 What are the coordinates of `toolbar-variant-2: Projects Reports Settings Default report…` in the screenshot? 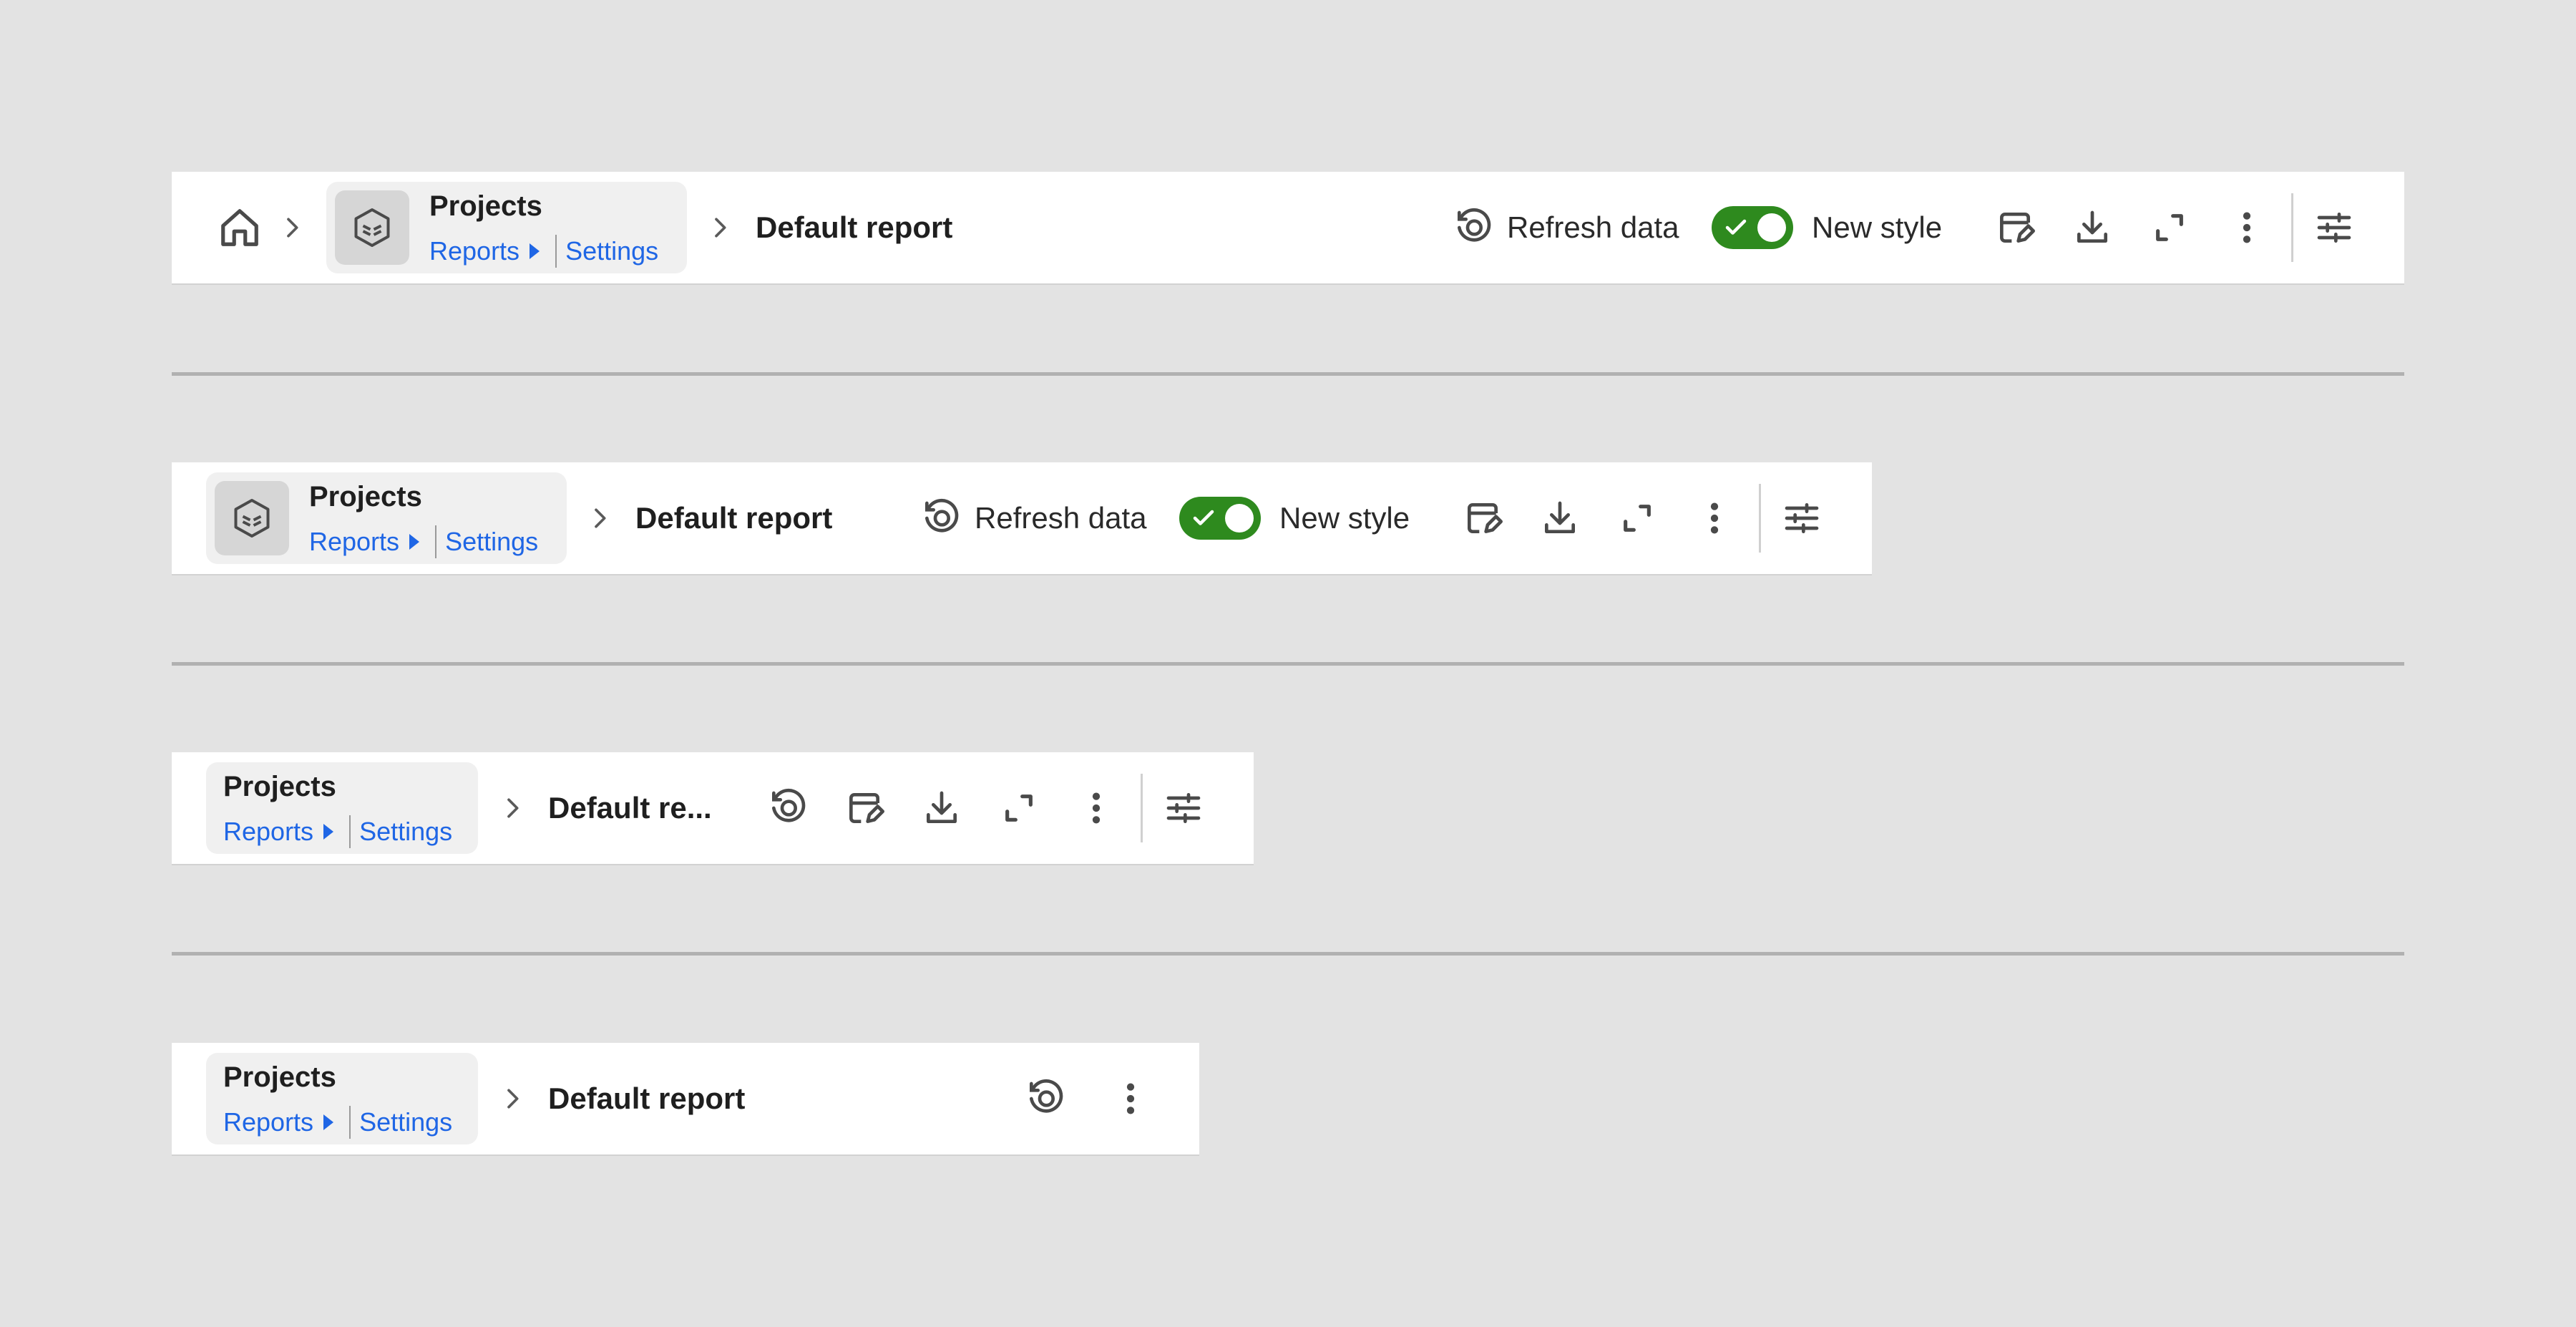 It's located at (1022, 518).